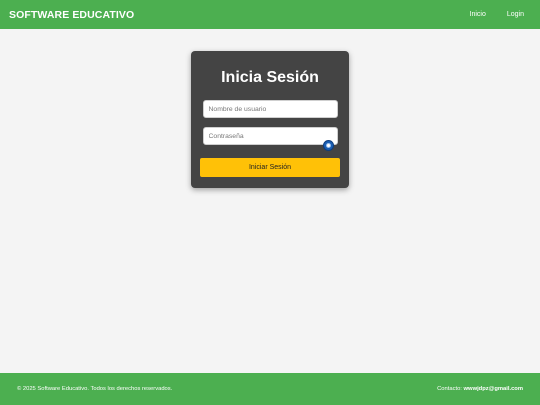  Describe the element at coordinates (270, 14) in the screenshot. I see `top-navbar: SOFTWARE EDUCATIVO Inicio Login` at that location.